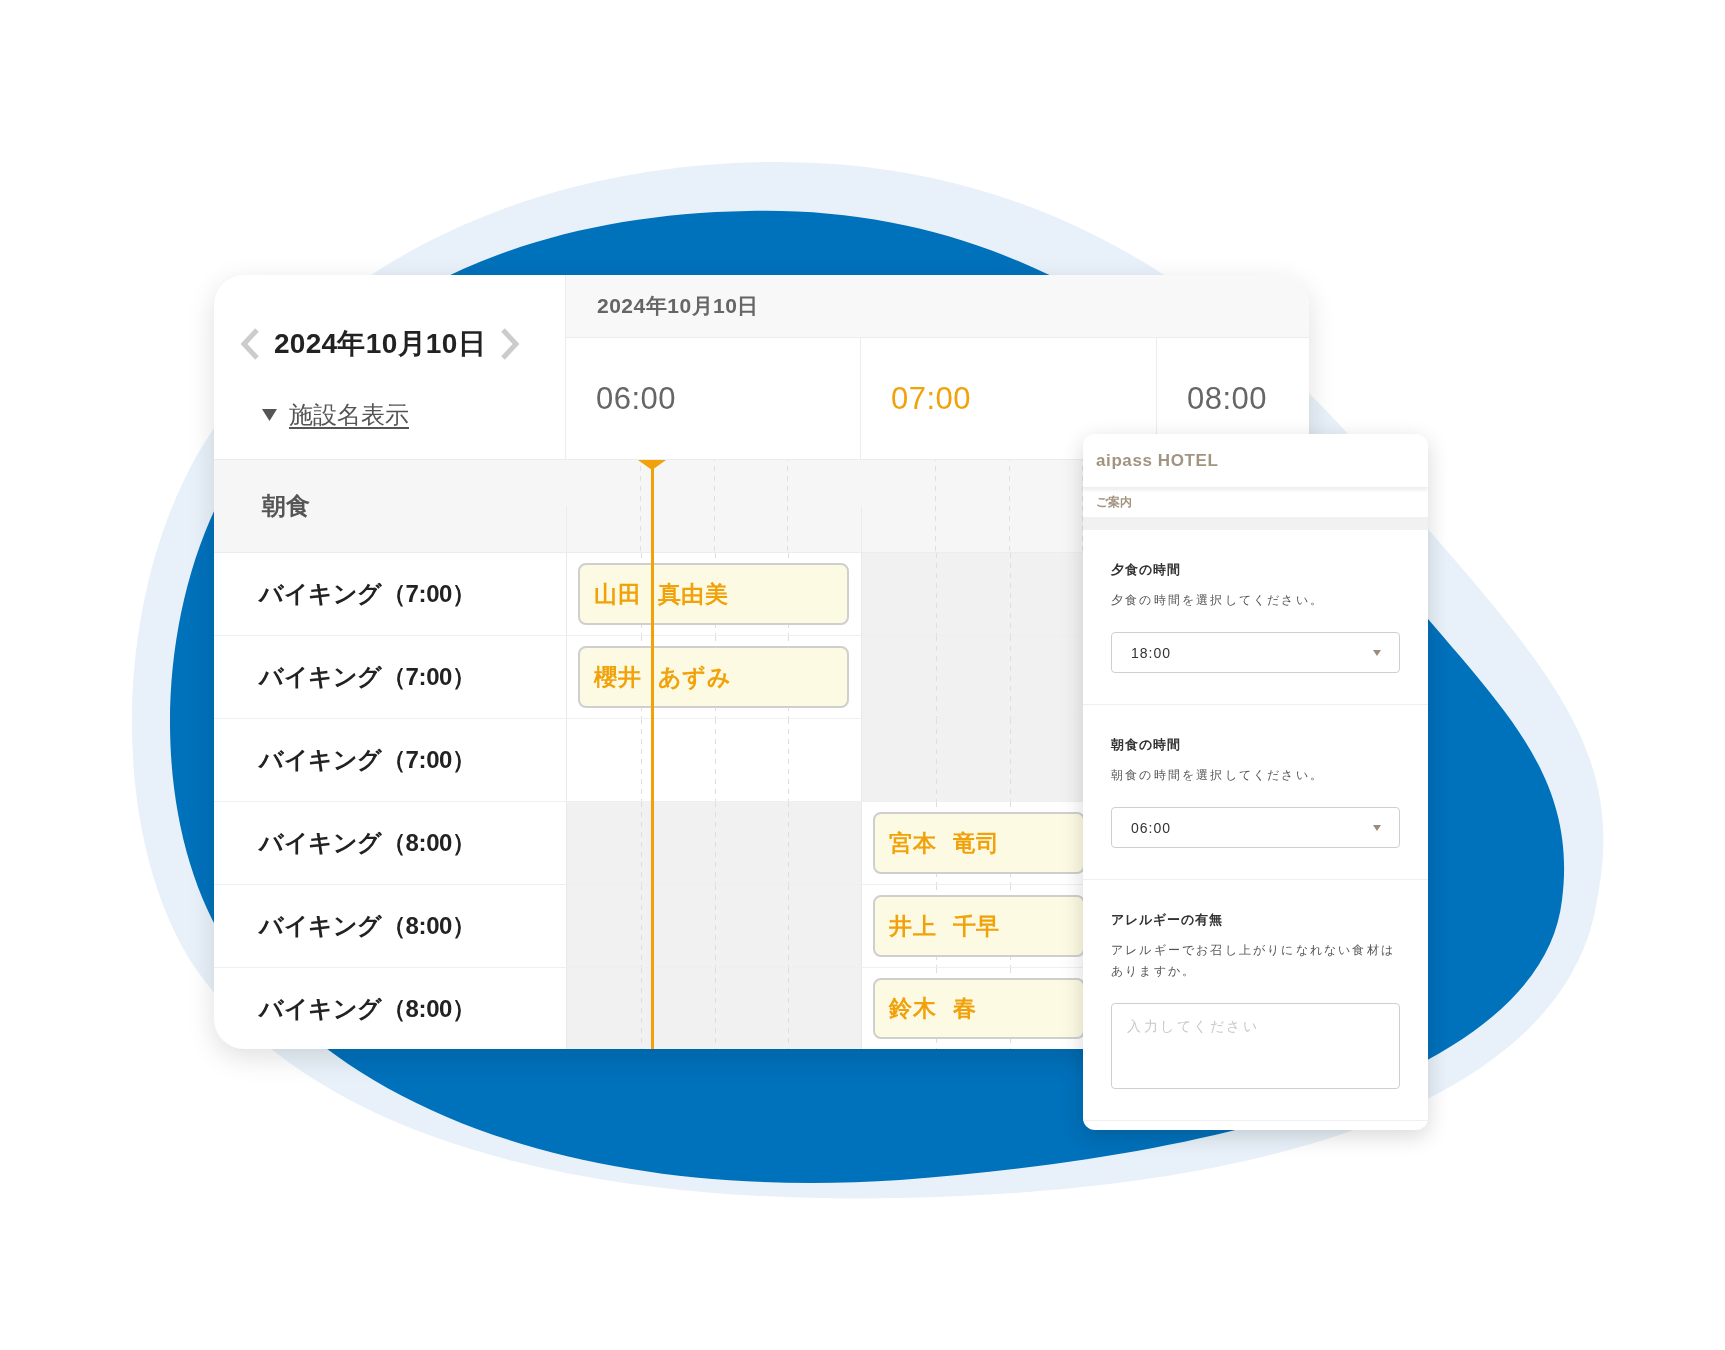  What do you see at coordinates (979, 1008) in the screenshot?
I see `booking-block: 鈴木 春` at bounding box center [979, 1008].